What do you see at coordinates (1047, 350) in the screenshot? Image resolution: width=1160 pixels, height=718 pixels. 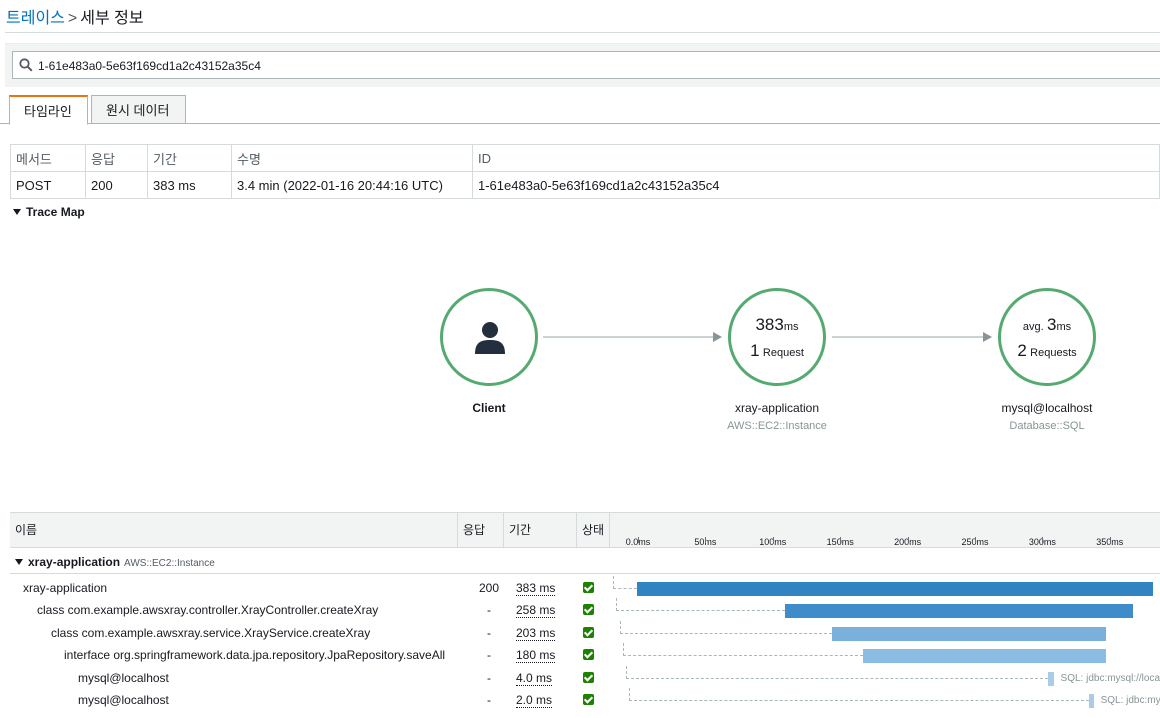 I see `node-request-count: 2 Requests` at bounding box center [1047, 350].